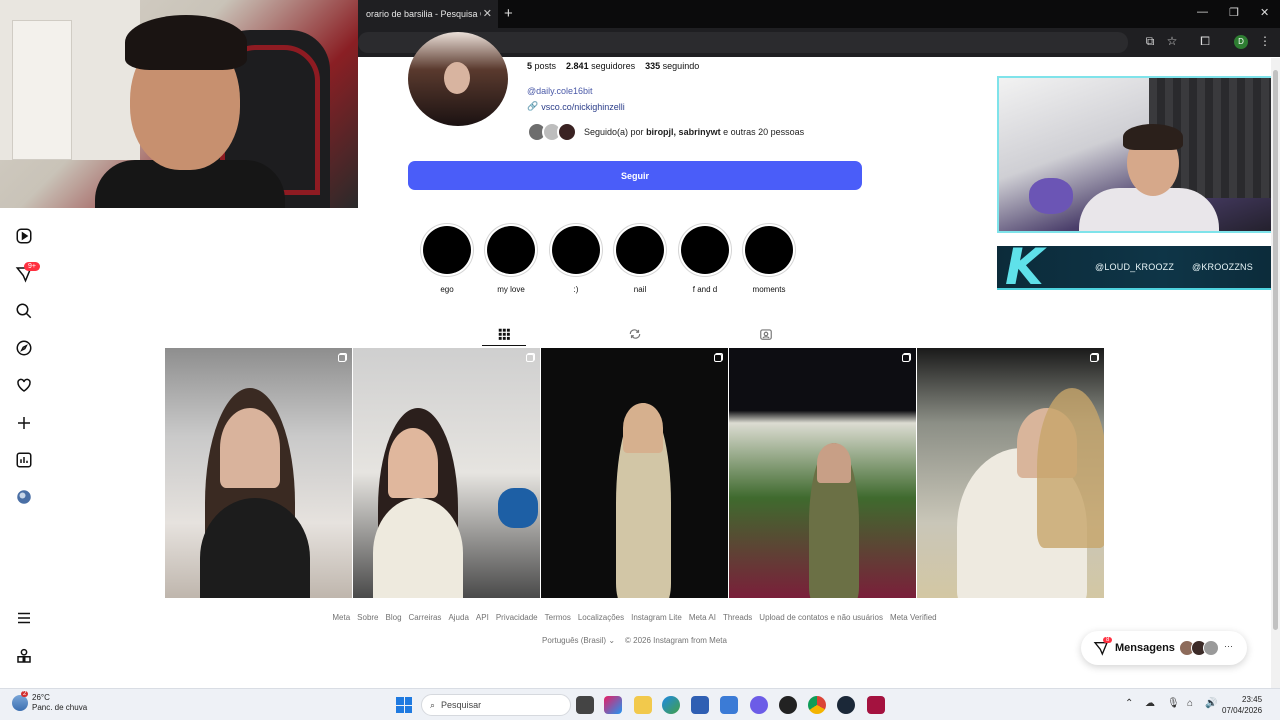 This screenshot has height=720, width=1280. Describe the element at coordinates (428, 14) in the screenshot. I see `browser-tab: orario de barsilia - Pesquisa Go ✕` at that location.